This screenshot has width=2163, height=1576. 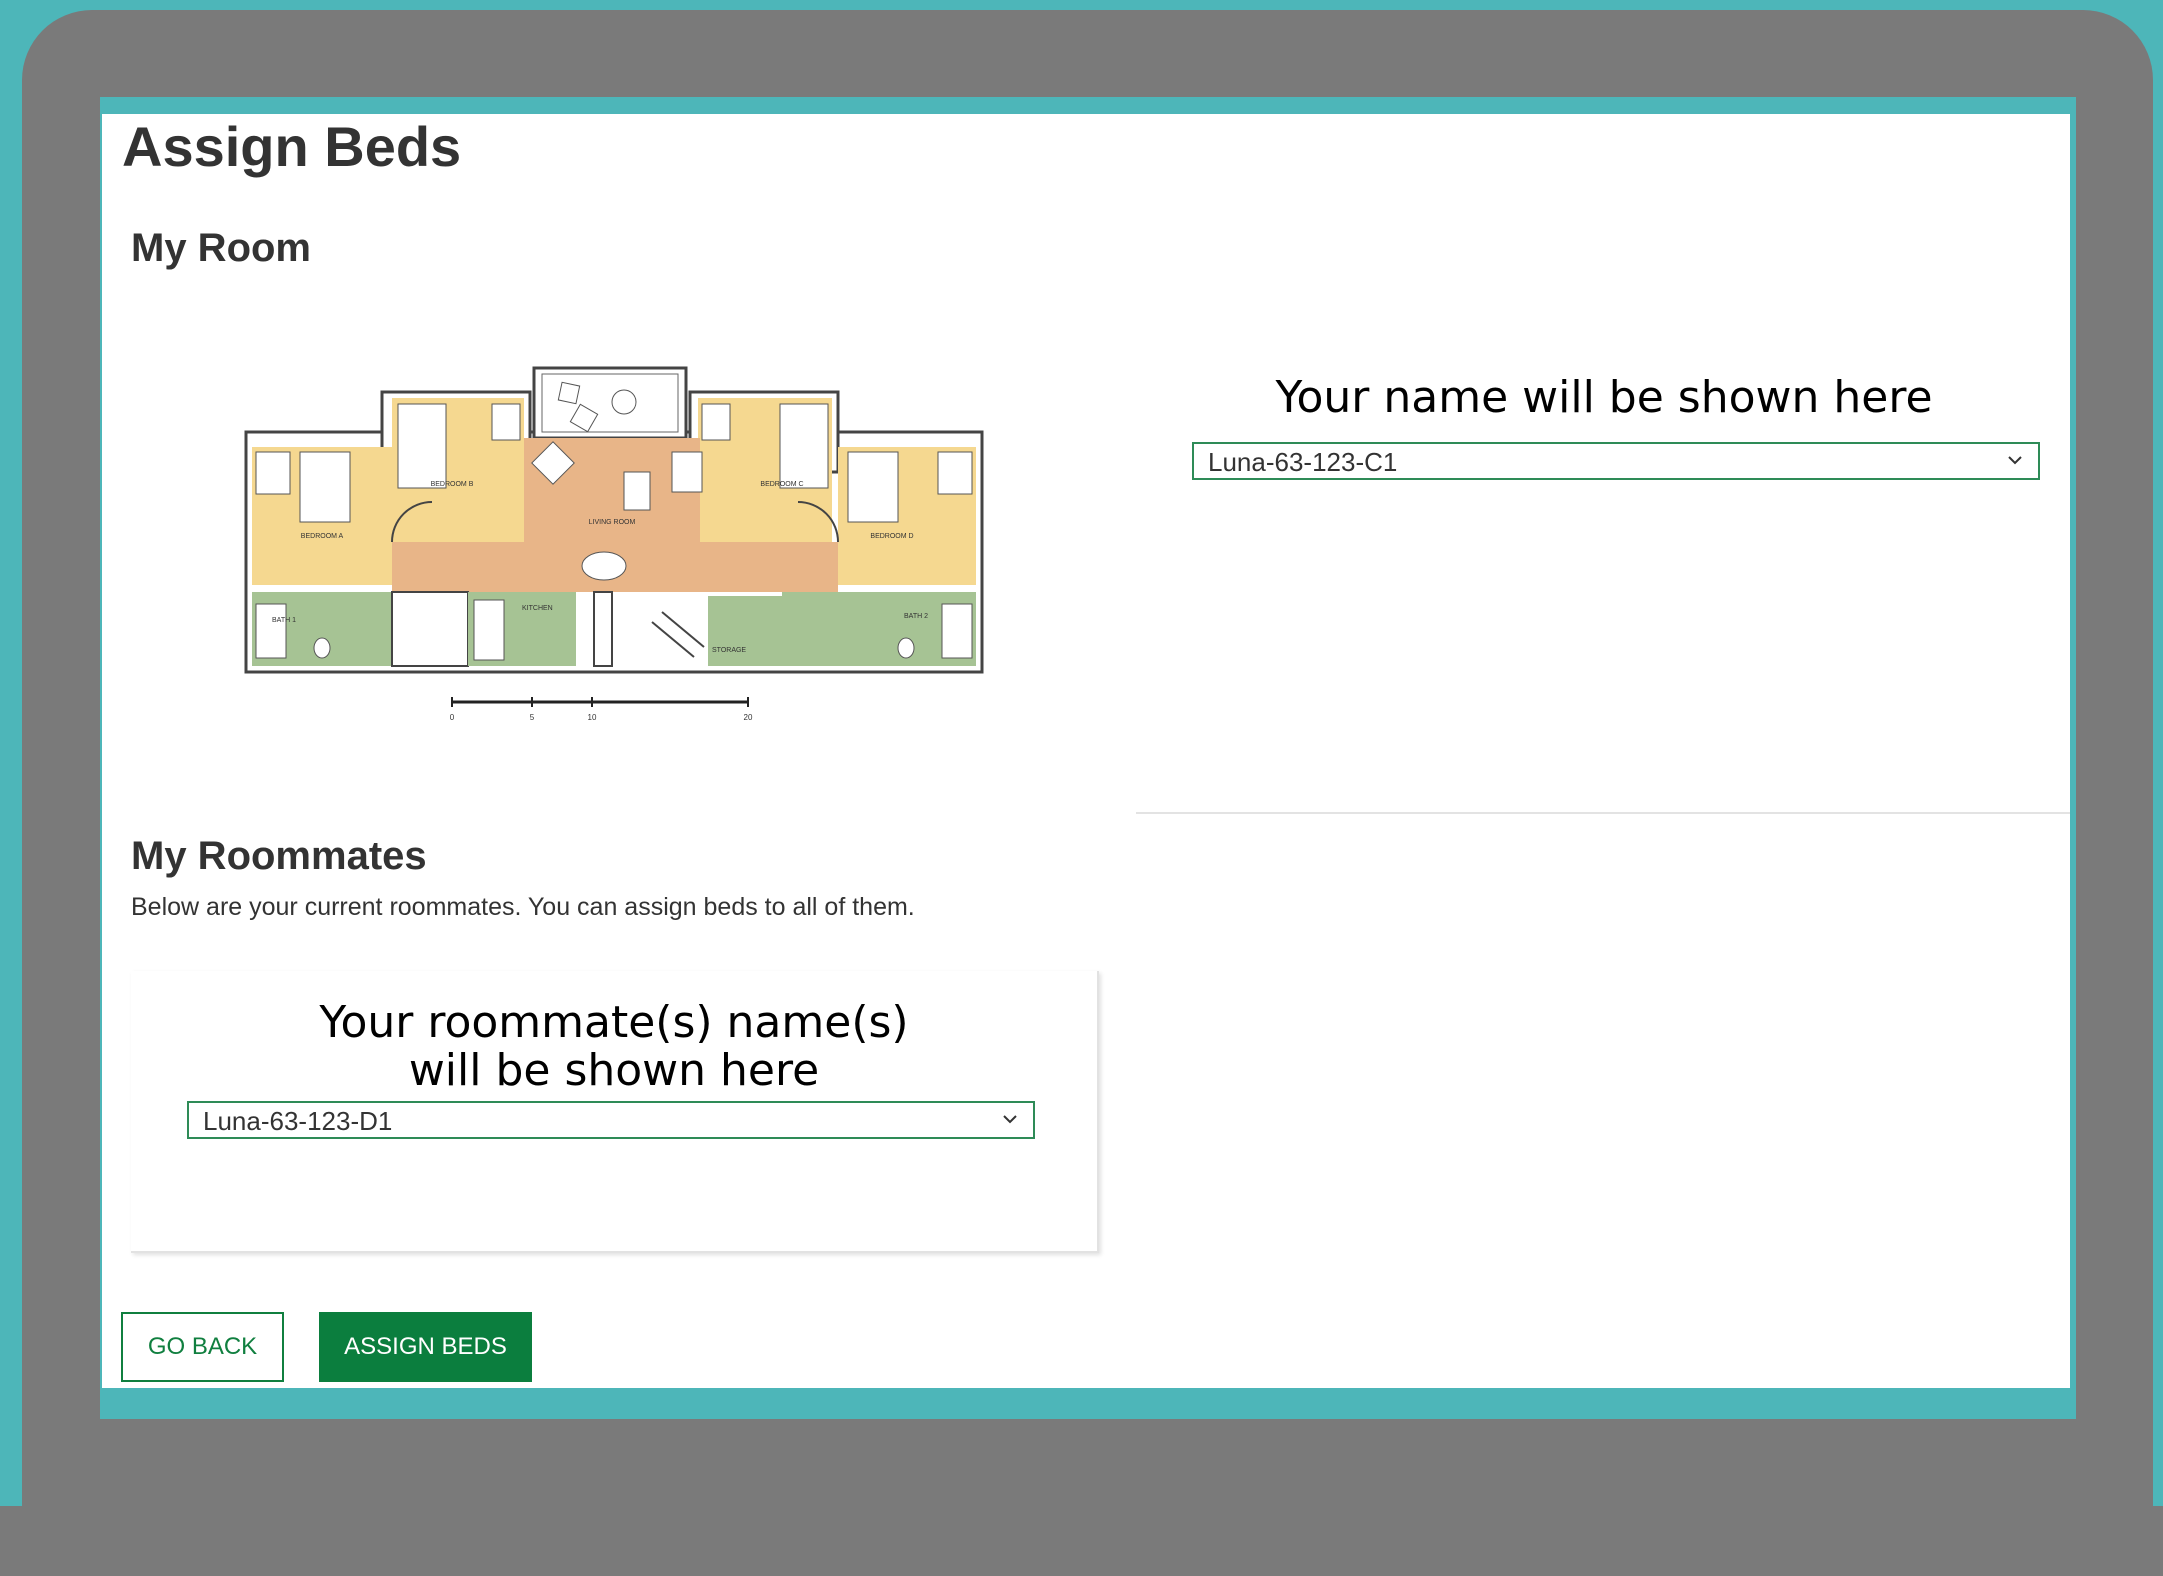 What do you see at coordinates (279, 856) in the screenshot?
I see `my-roommates-heading: My Roommates` at bounding box center [279, 856].